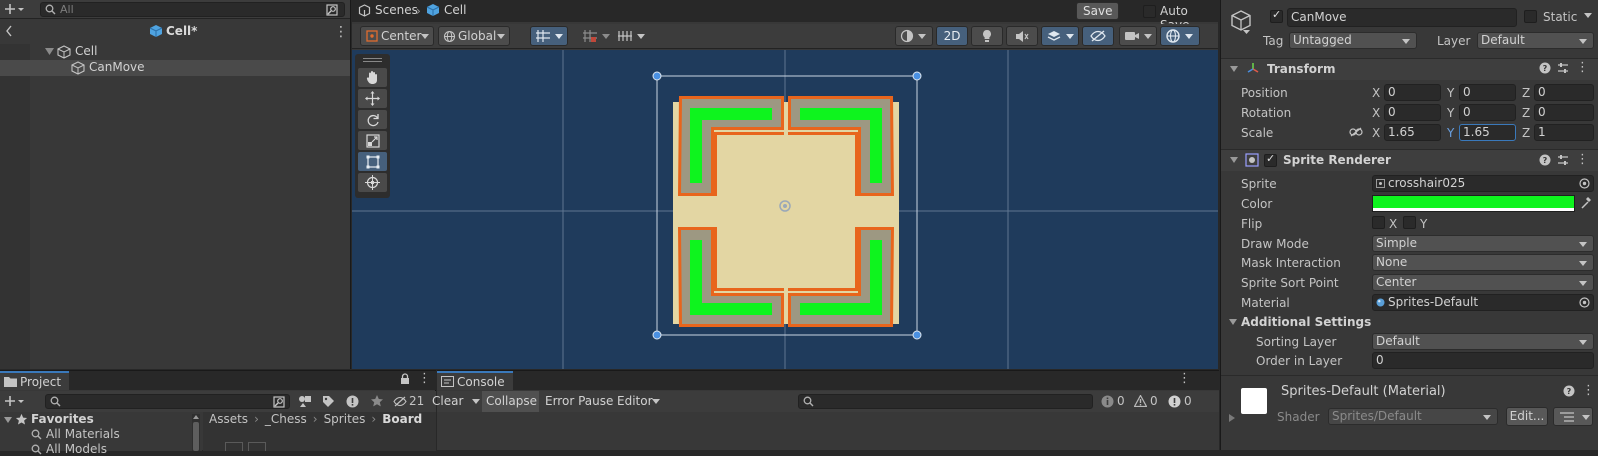  What do you see at coordinates (1113, 401) in the screenshot?
I see `info-count-toggle: 0` at bounding box center [1113, 401].